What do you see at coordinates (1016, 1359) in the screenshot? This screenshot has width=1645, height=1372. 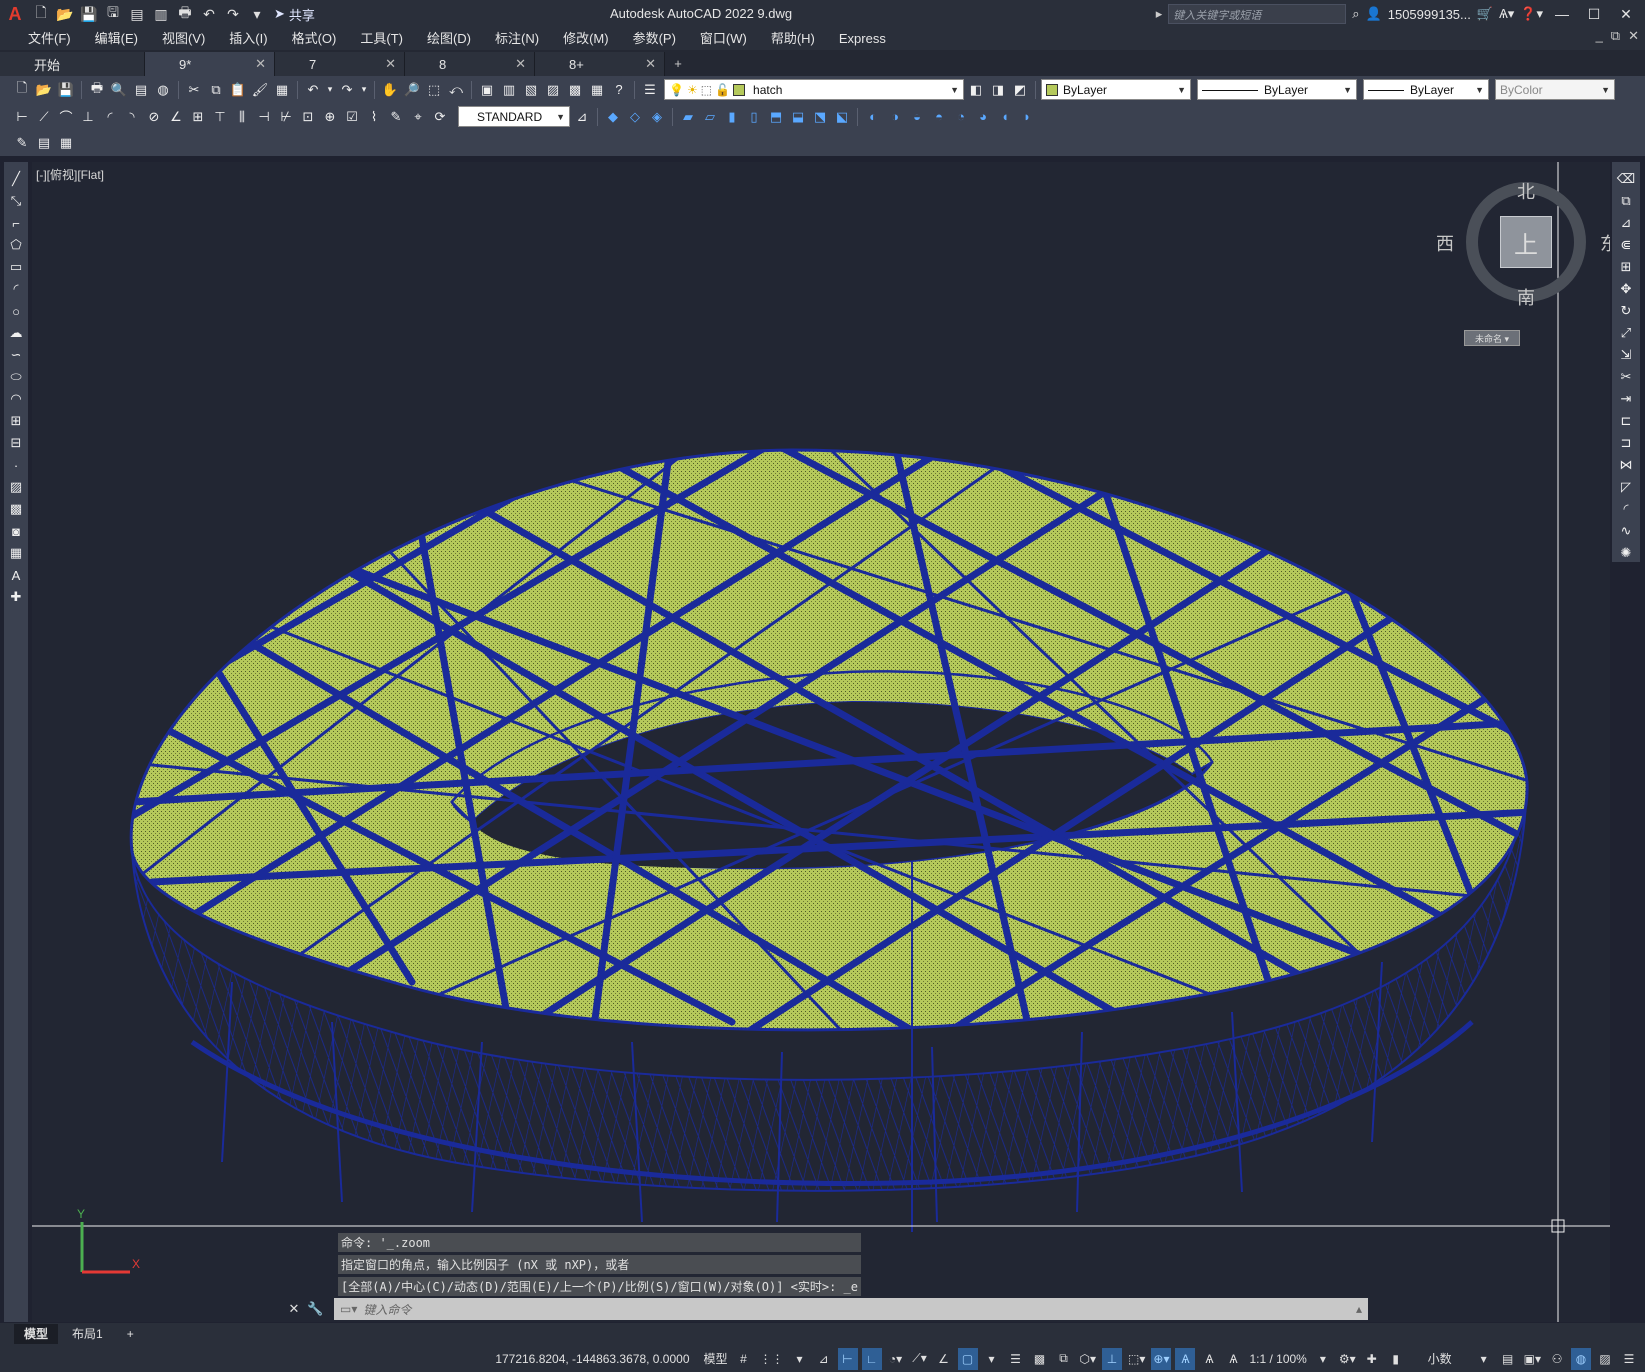 I see `lineweight-icon: ☰` at bounding box center [1016, 1359].